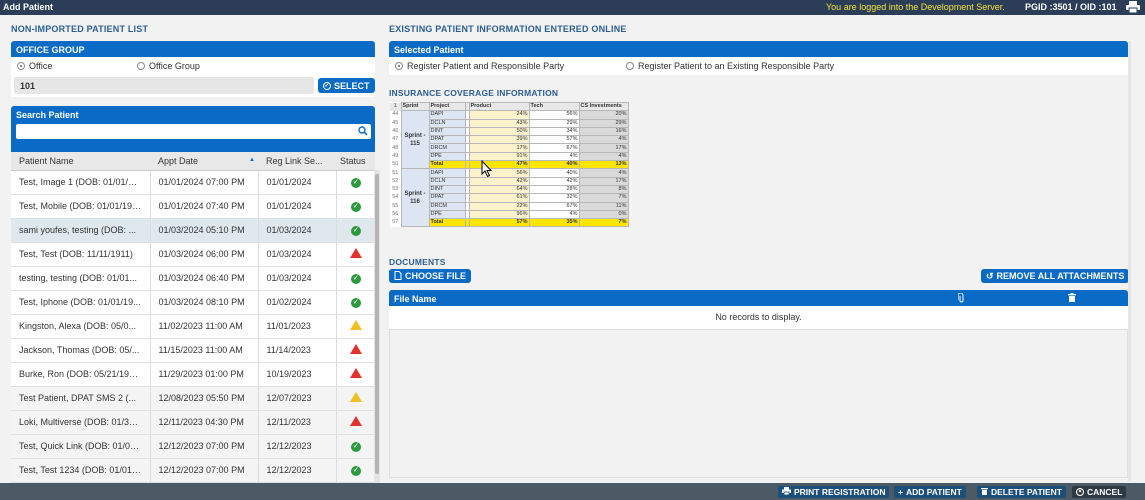  What do you see at coordinates (355, 278) in the screenshot?
I see `patient-status-cell: ✓` at bounding box center [355, 278].